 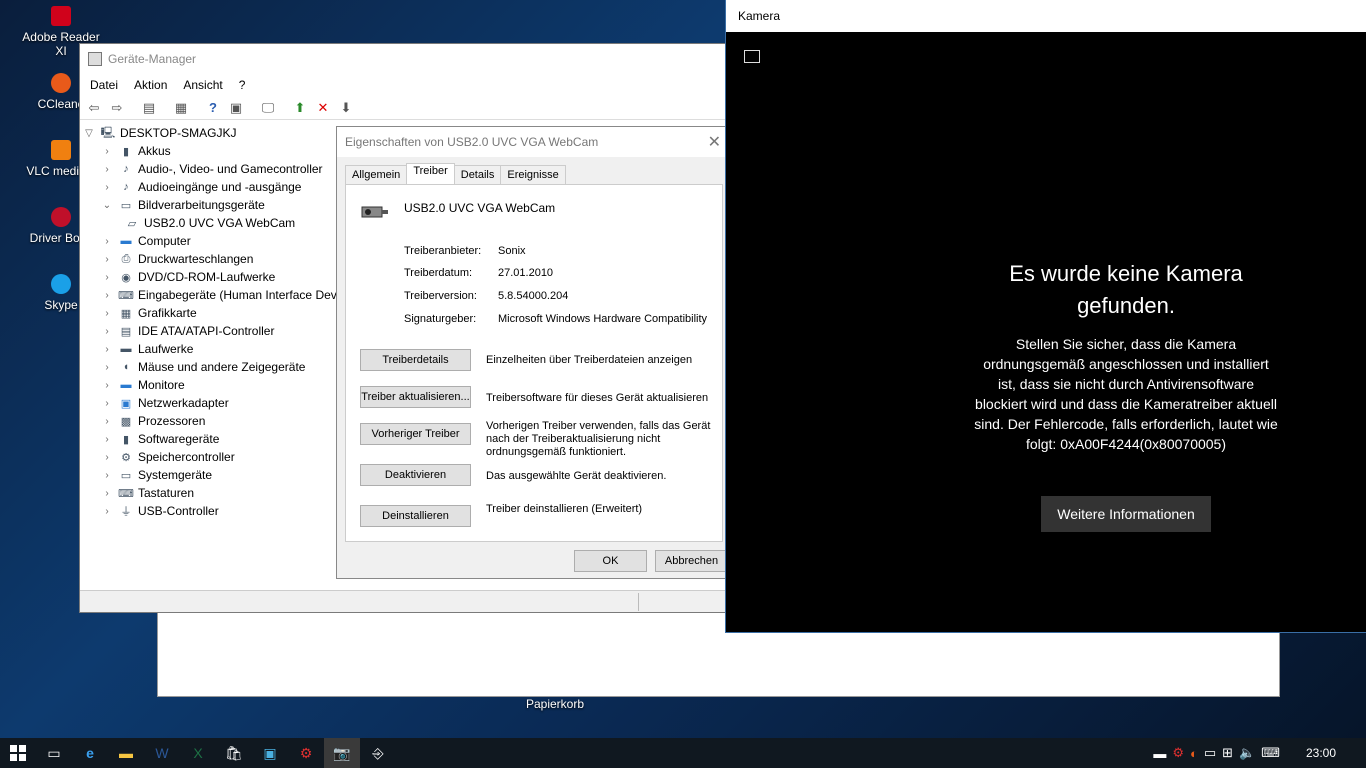 What do you see at coordinates (210, 133) in the screenshot?
I see `tree-root: ▽ 🖳 DESKTOP-SMAGJKJ` at bounding box center [210, 133].